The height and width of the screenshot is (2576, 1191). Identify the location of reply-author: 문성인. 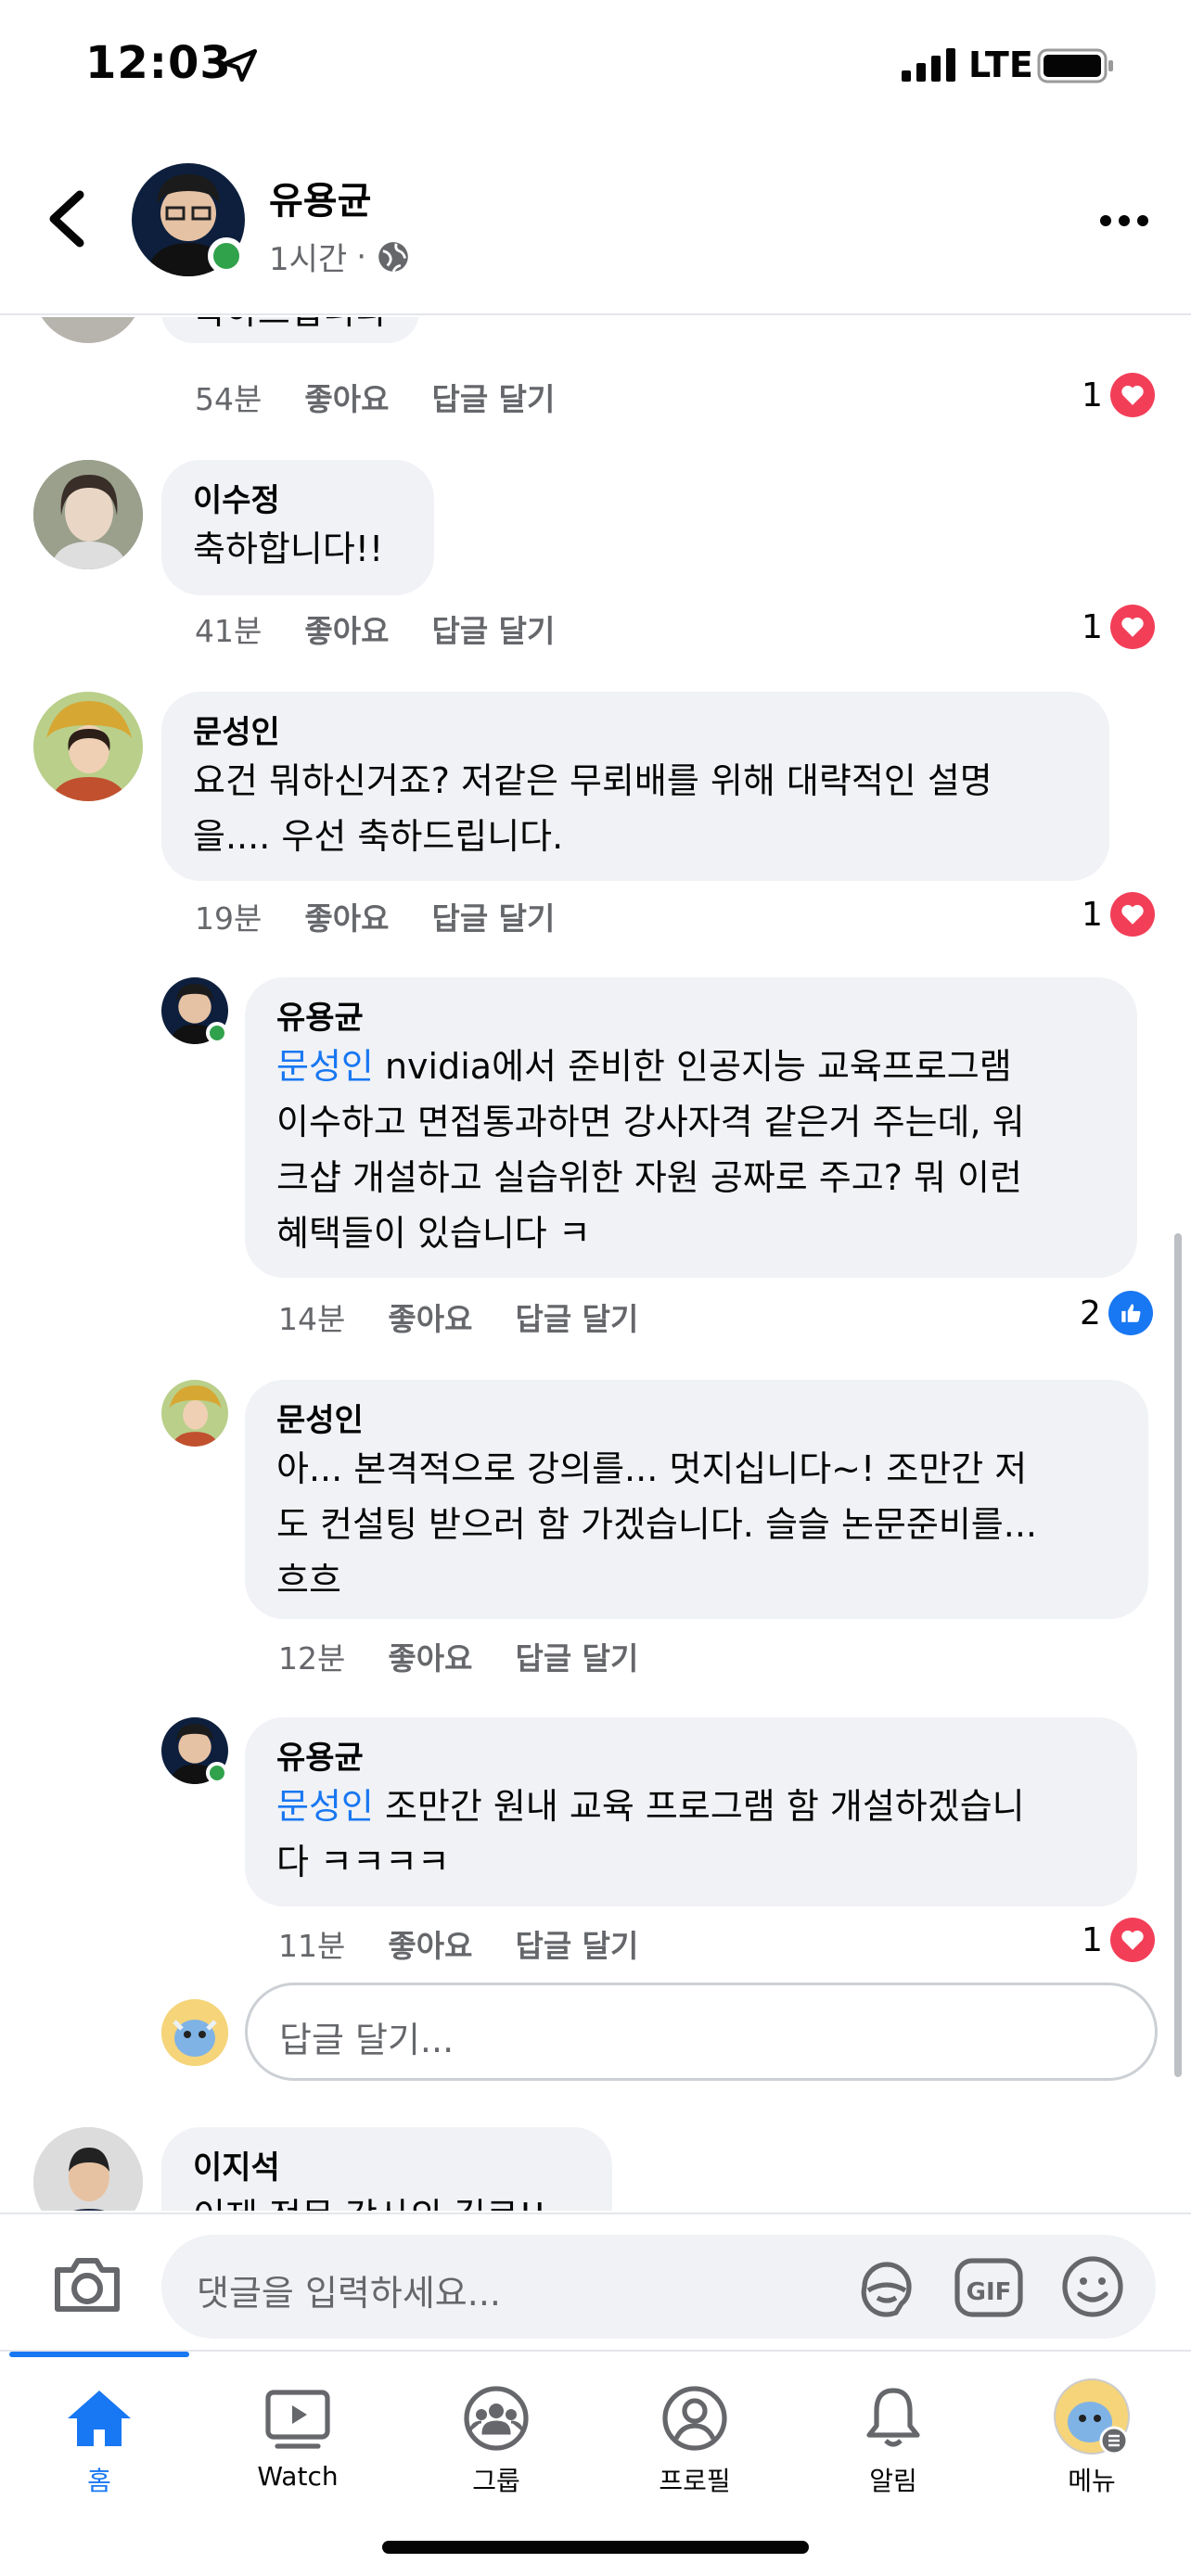
(696, 1420).